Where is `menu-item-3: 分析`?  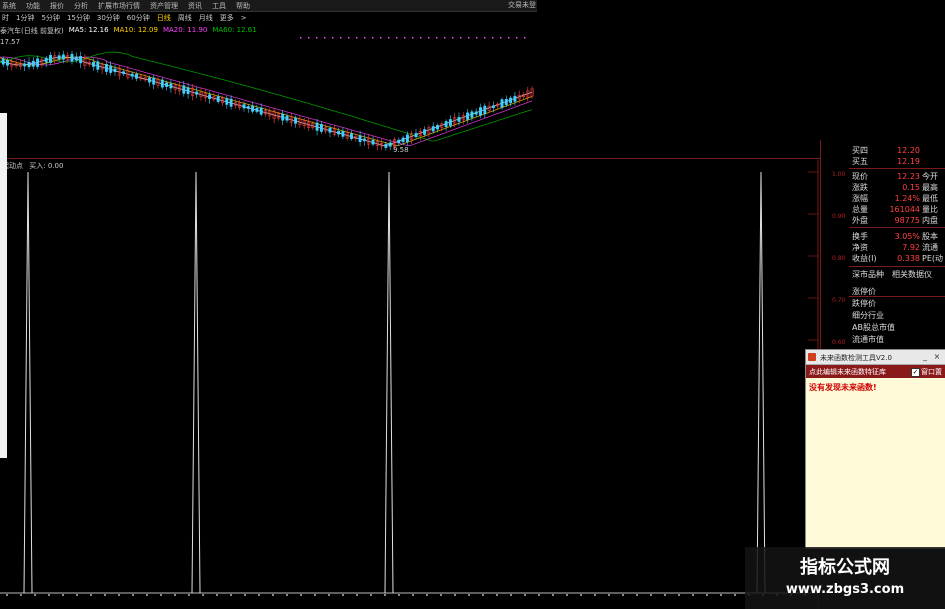 menu-item-3: 分析 is located at coordinates (81, 6).